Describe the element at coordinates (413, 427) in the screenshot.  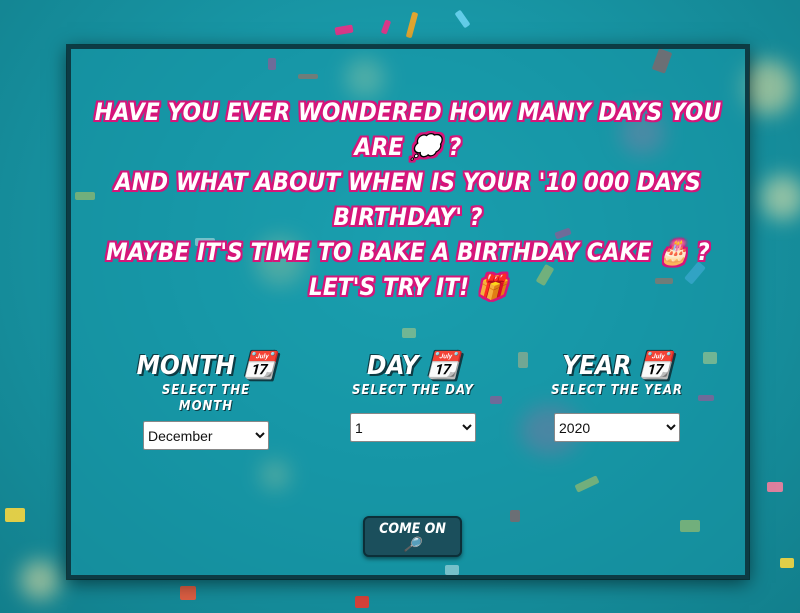
I see `day-select: 1` at that location.